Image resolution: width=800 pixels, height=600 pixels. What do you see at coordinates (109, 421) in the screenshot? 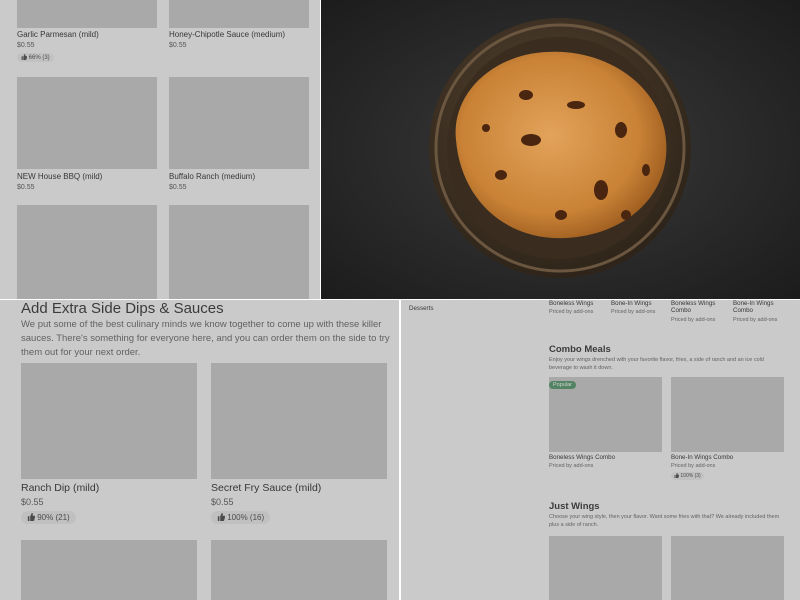
I see `item-image-ranch-dip` at bounding box center [109, 421].